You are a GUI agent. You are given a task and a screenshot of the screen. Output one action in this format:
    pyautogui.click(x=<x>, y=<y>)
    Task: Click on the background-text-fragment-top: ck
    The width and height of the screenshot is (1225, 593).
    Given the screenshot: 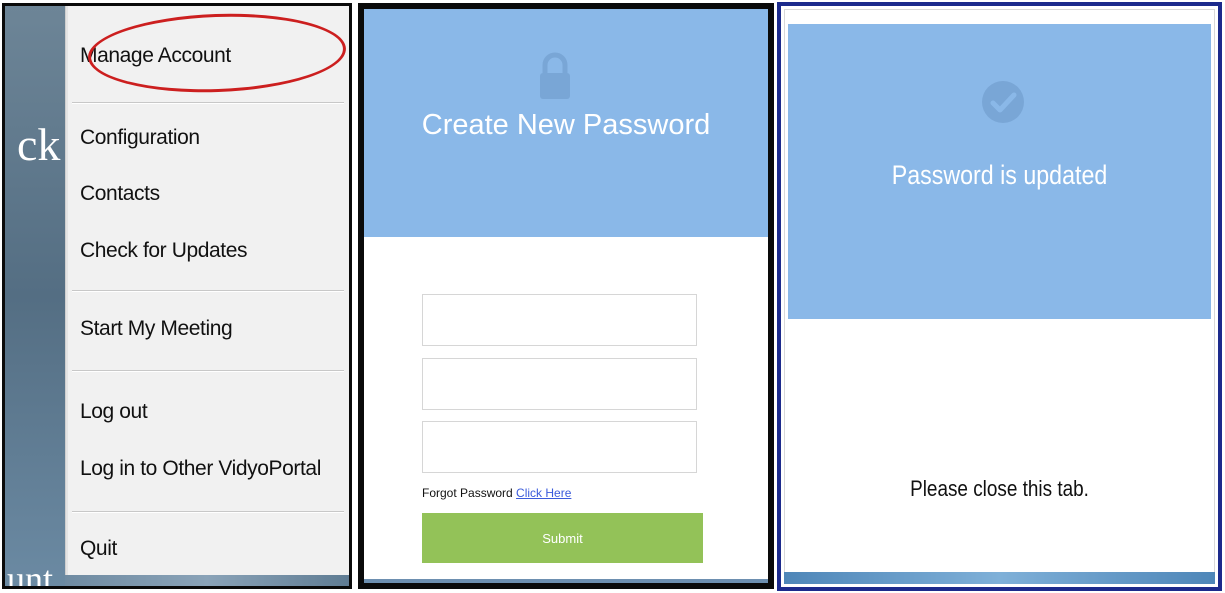 What is the action you would take?
    pyautogui.click(x=39, y=144)
    